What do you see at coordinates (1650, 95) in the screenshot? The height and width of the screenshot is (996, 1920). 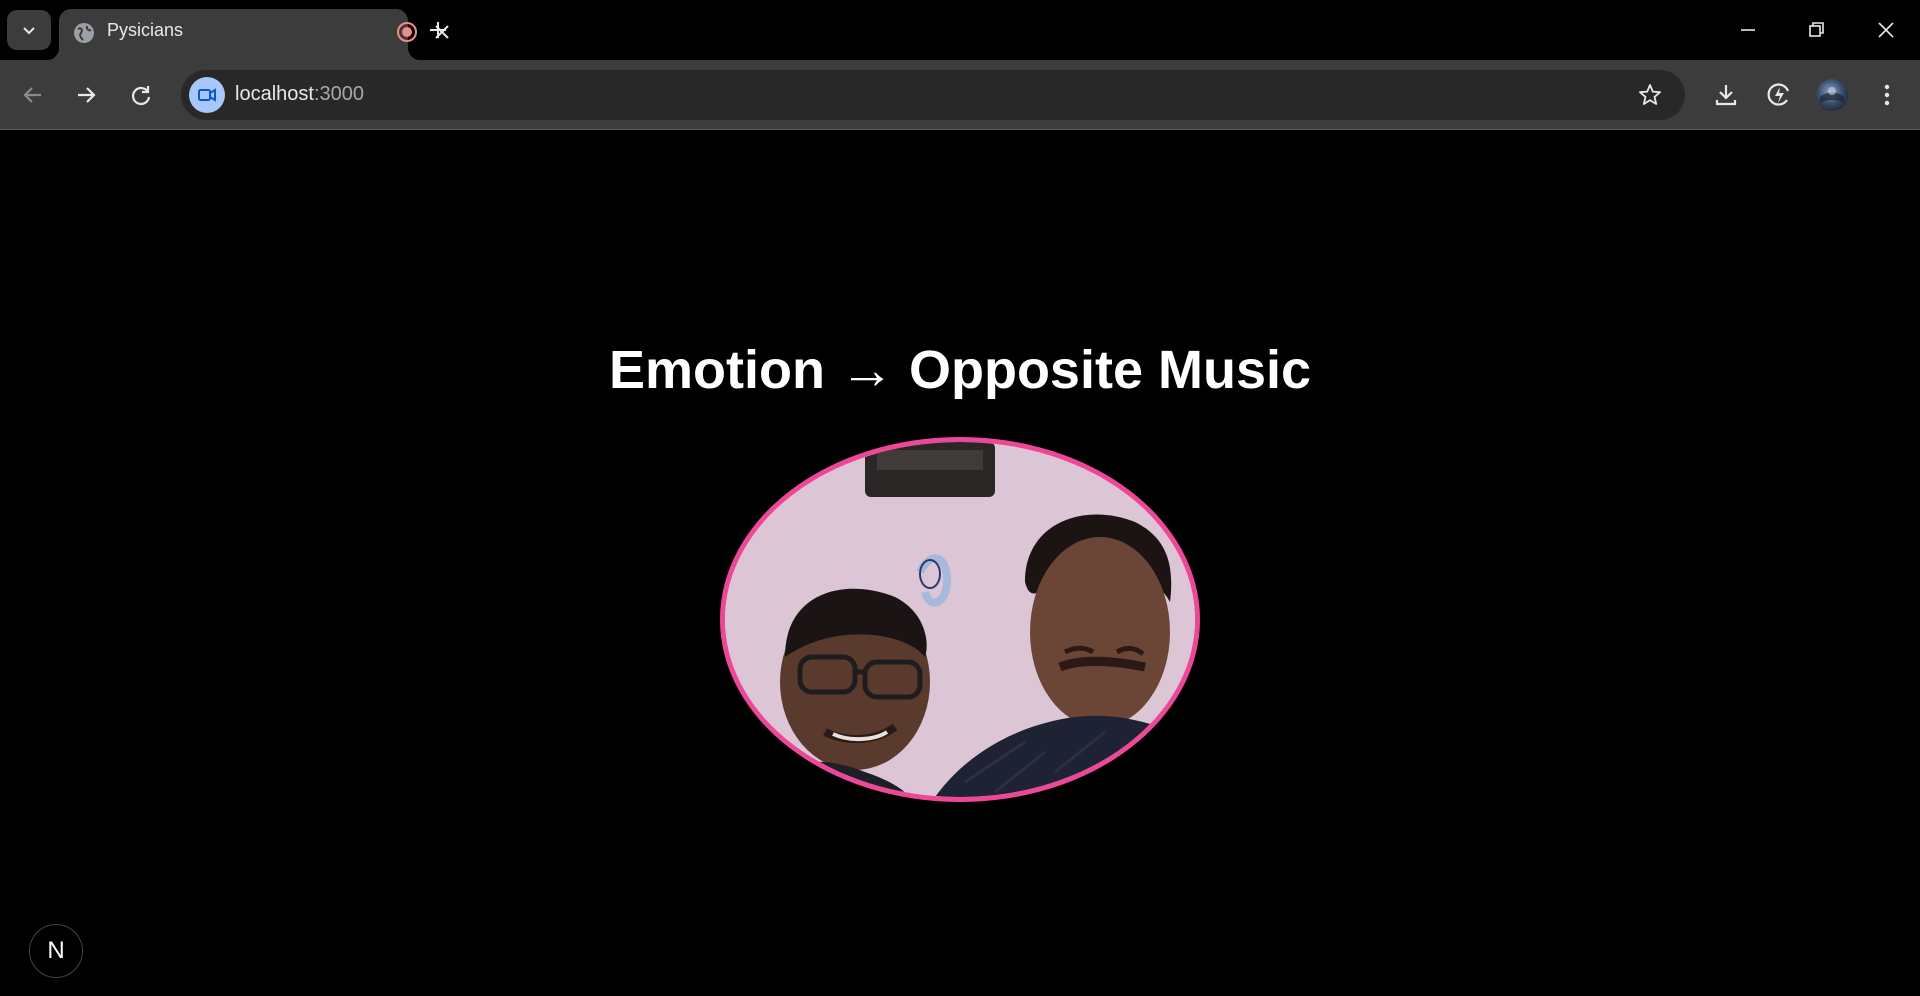 I see `bookmark-star-icon` at bounding box center [1650, 95].